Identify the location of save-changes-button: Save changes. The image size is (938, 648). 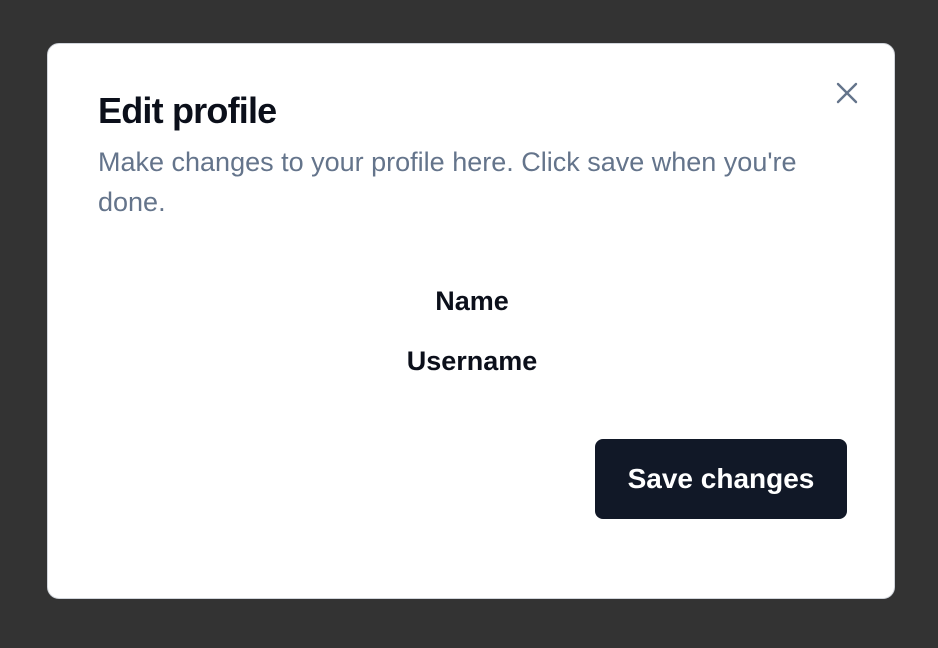
(721, 479).